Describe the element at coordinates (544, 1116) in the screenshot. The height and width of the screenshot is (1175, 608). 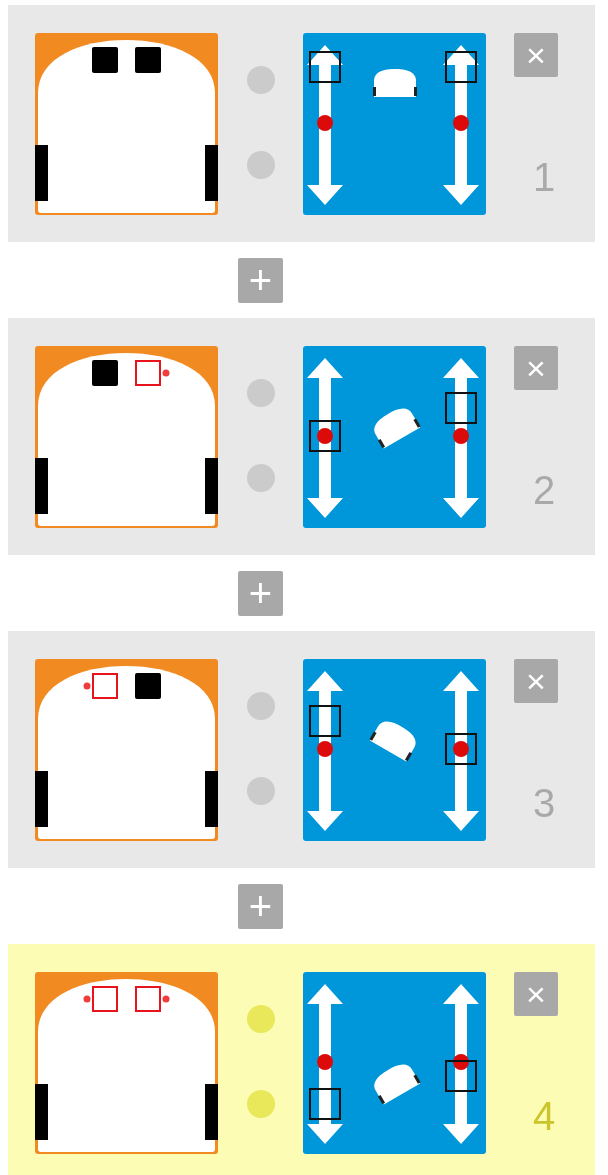
I see `rule-number: 4` at that location.